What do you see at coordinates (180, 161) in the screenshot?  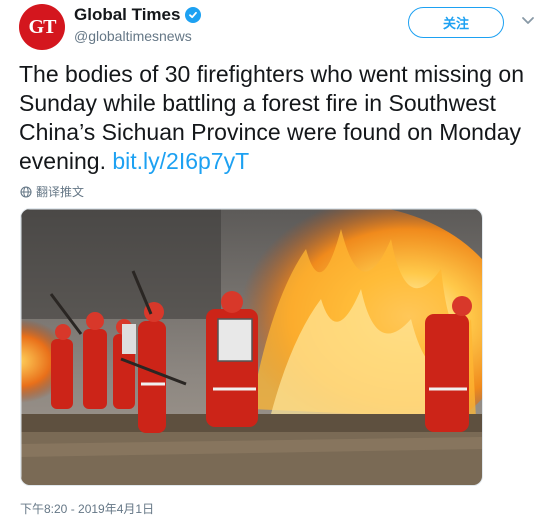 I see `tweet-link: bit.ly/2I6p7yT` at bounding box center [180, 161].